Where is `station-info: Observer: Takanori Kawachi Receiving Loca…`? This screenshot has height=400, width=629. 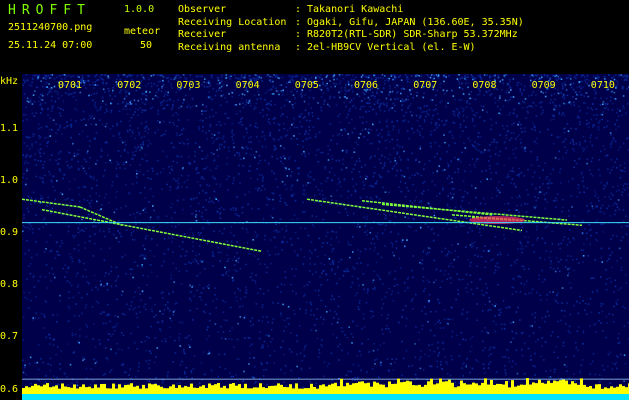 station-info: Observer: Takanori Kawachi Receiving Loca… is located at coordinates (351, 29).